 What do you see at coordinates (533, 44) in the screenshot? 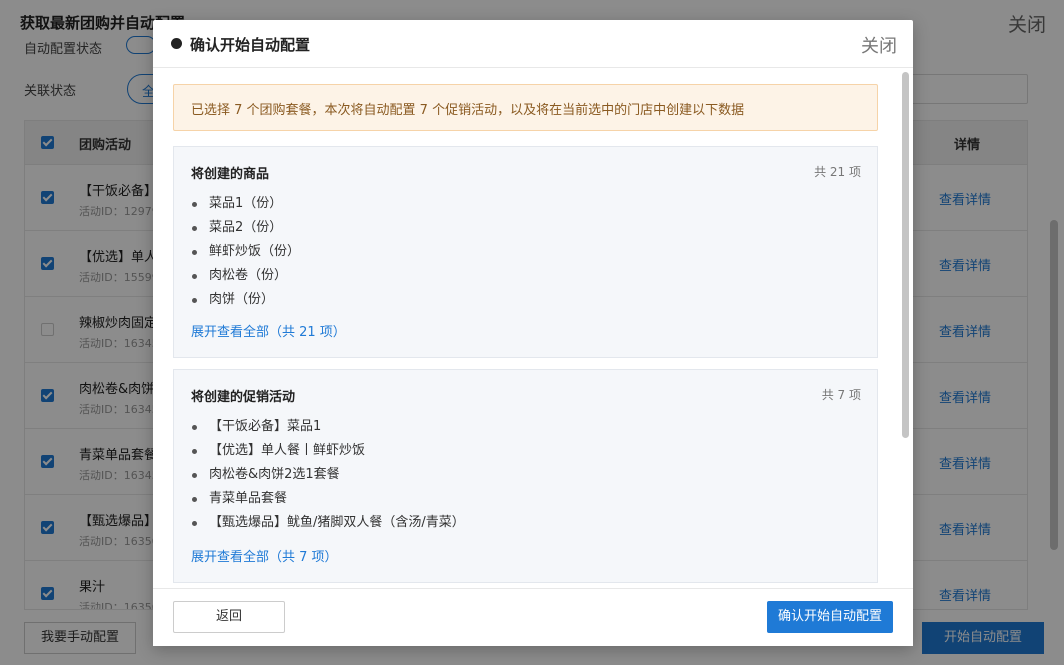
I see `dialog-header: 确认开始自动配置 关闭` at bounding box center [533, 44].